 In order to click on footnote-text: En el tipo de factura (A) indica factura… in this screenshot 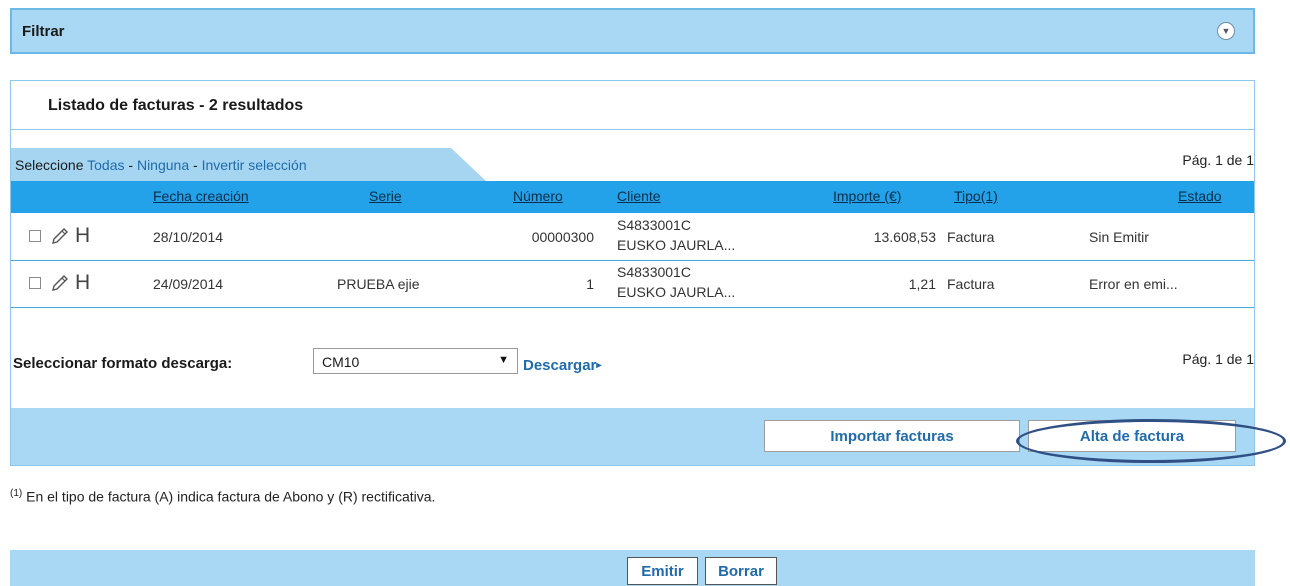, I will do `click(229, 496)`.